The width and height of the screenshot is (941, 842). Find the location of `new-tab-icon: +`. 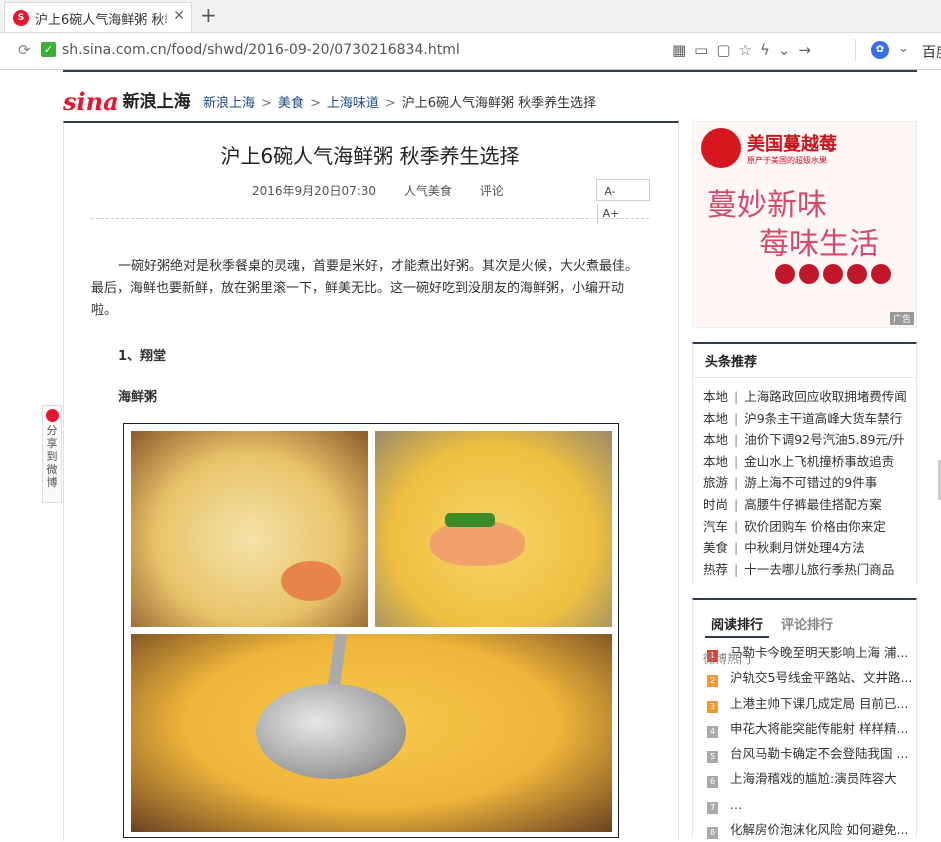

new-tab-icon: + is located at coordinates (208, 15).